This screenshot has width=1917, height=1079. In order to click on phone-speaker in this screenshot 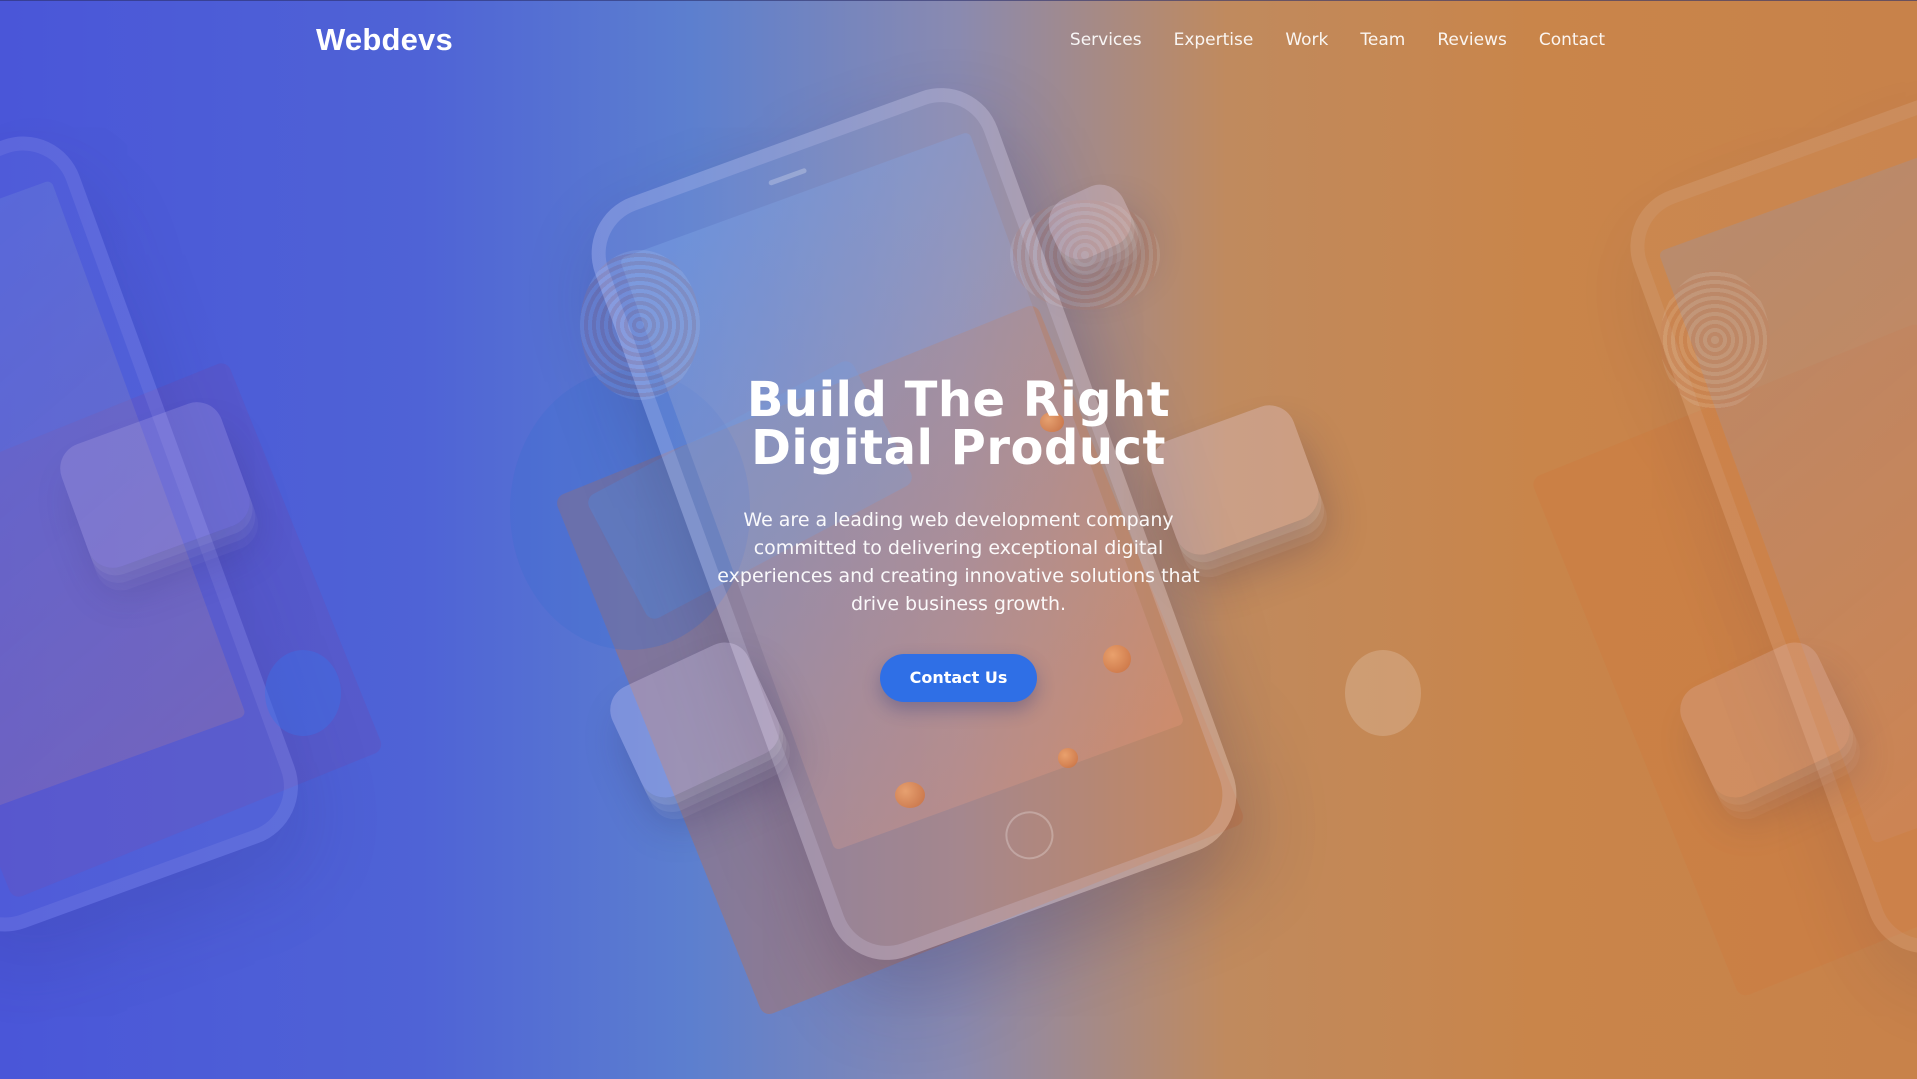, I will do `click(787, 176)`.